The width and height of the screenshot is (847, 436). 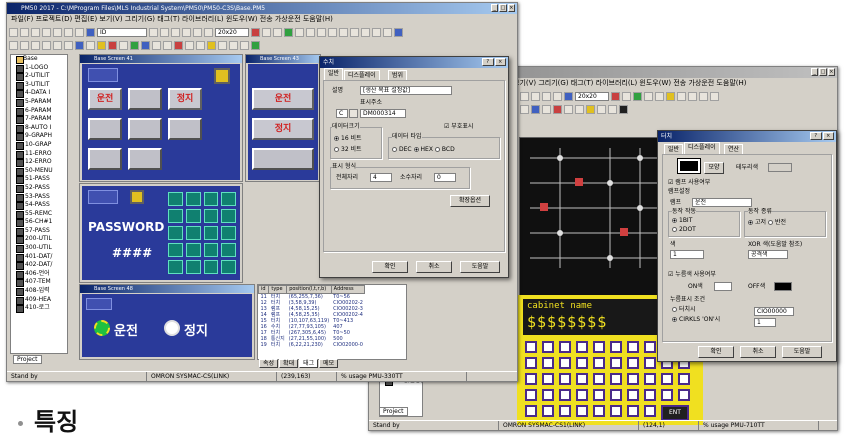 I want to click on minimize-icon: _, so click(x=495, y=8).